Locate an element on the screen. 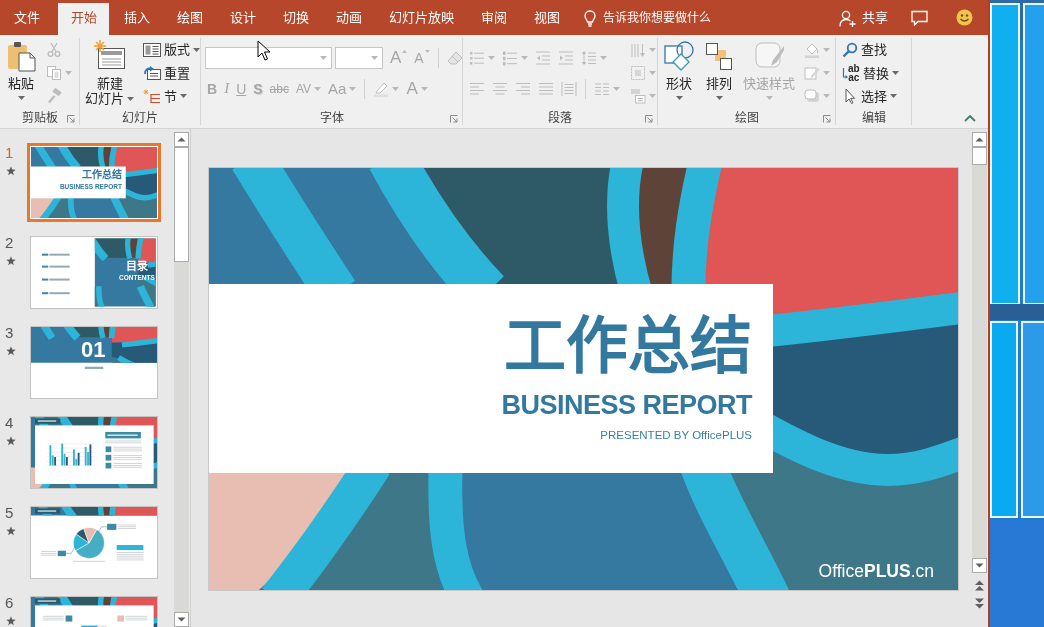 The height and width of the screenshot is (627, 1044). share-button: 共享 is located at coordinates (863, 19).